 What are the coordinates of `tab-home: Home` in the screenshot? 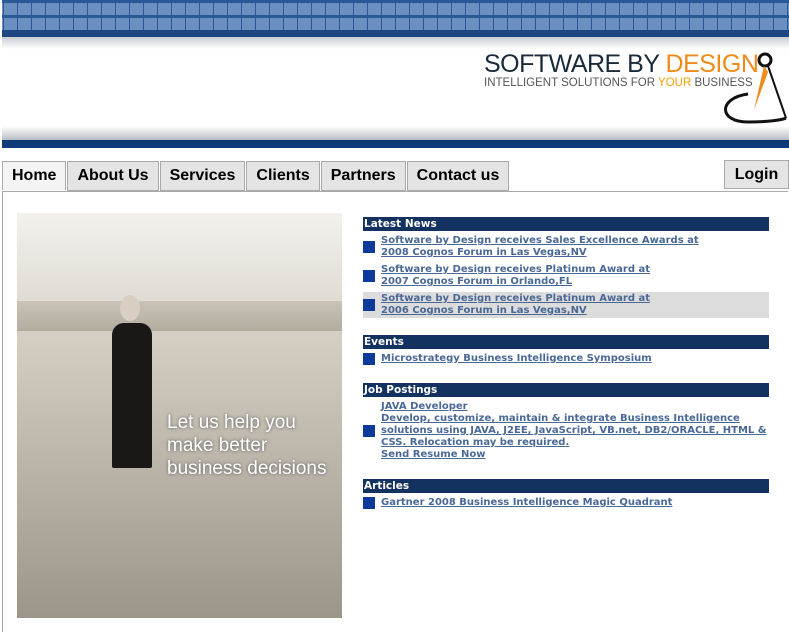 It's located at (34, 175).